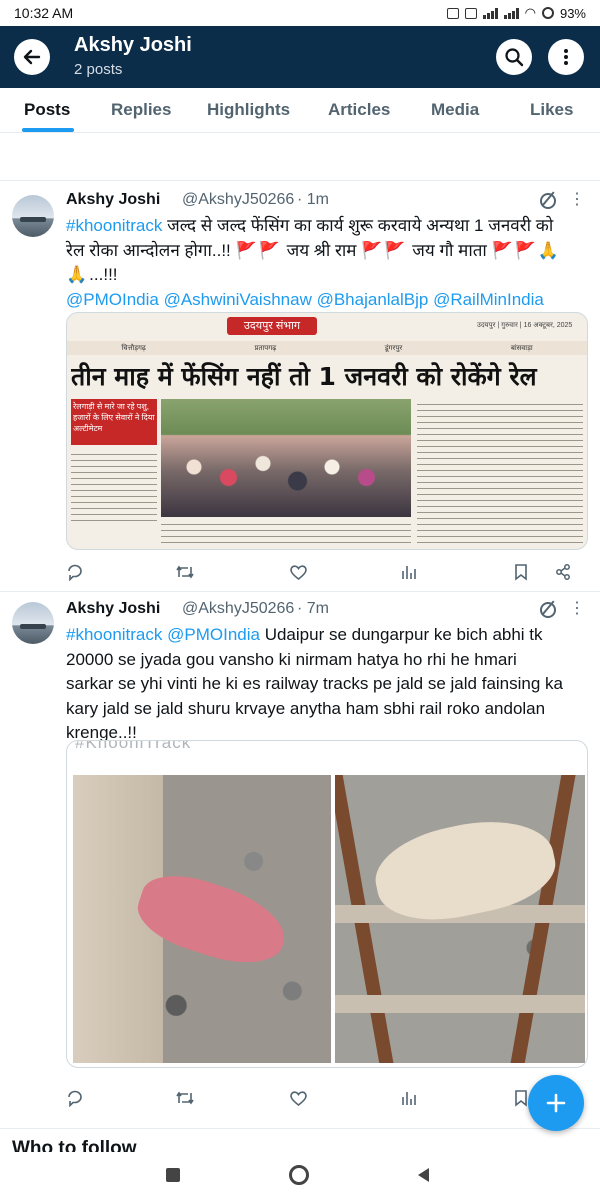  Describe the element at coordinates (44, 13) in the screenshot. I see `status-time: 10:32 AM` at that location.